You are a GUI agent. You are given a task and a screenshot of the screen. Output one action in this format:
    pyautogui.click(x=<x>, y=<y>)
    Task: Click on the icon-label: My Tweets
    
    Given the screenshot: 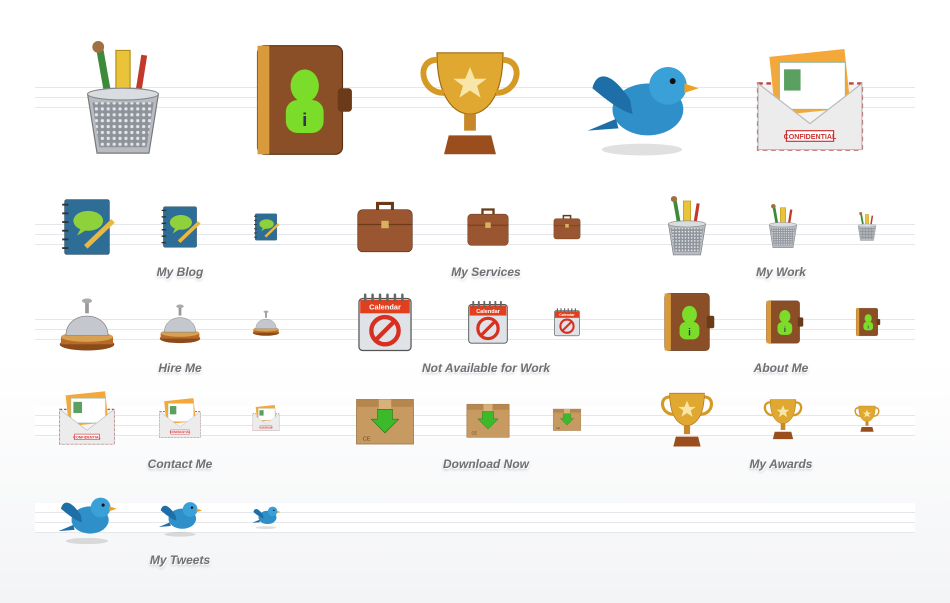 What is the action you would take?
    pyautogui.click(x=180, y=560)
    